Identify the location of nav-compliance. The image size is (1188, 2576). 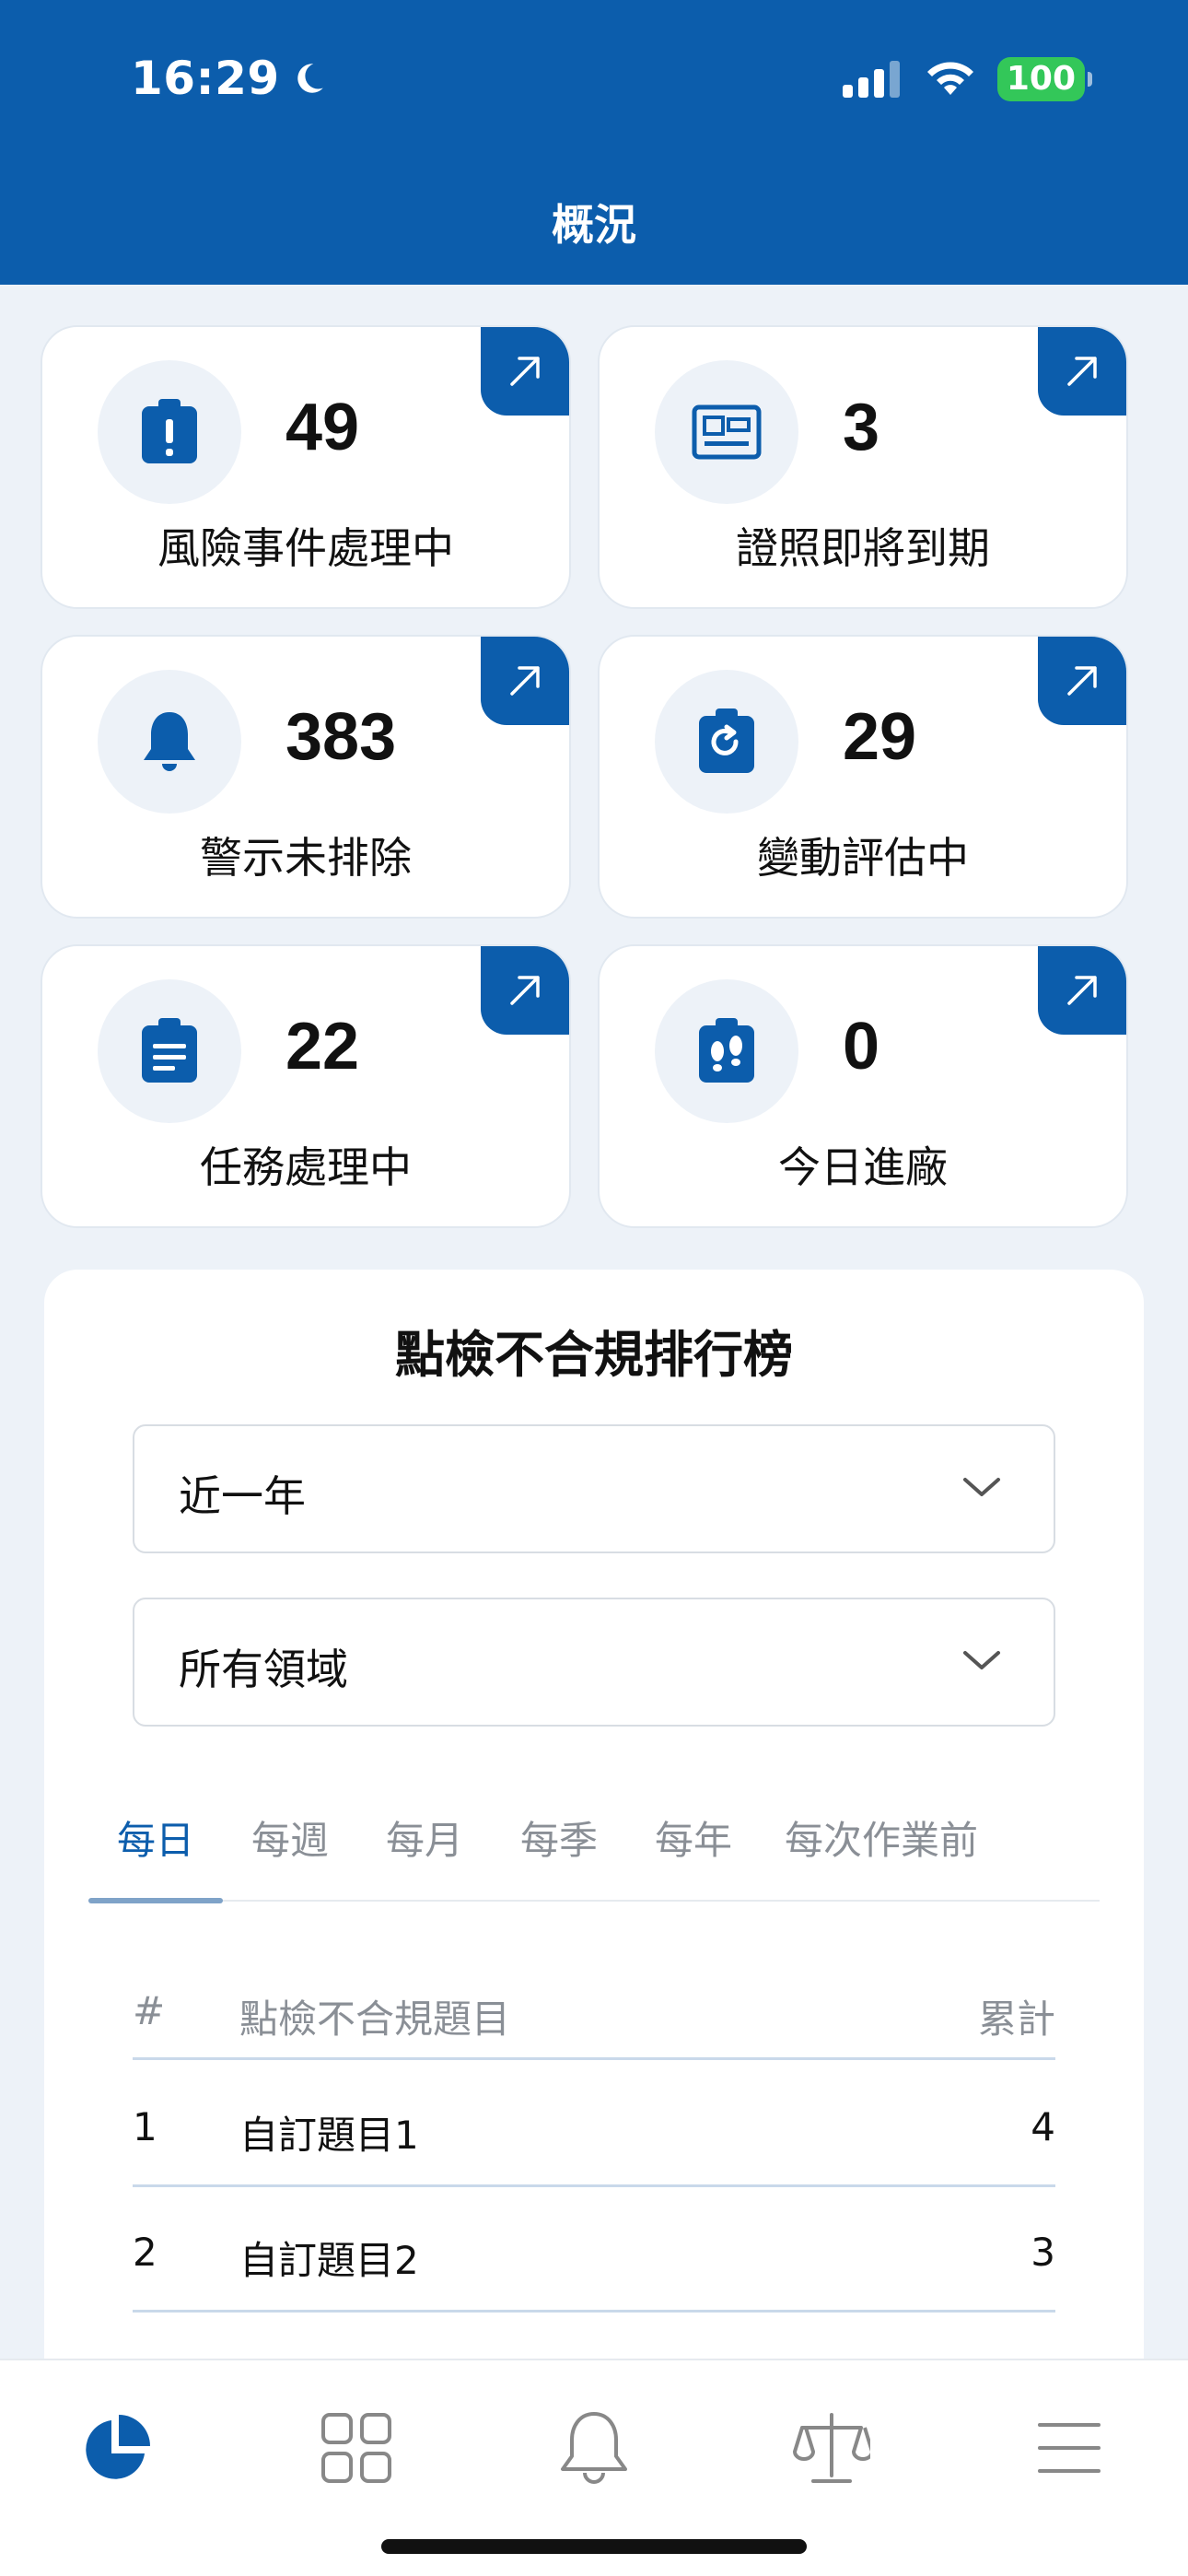
(831, 2448).